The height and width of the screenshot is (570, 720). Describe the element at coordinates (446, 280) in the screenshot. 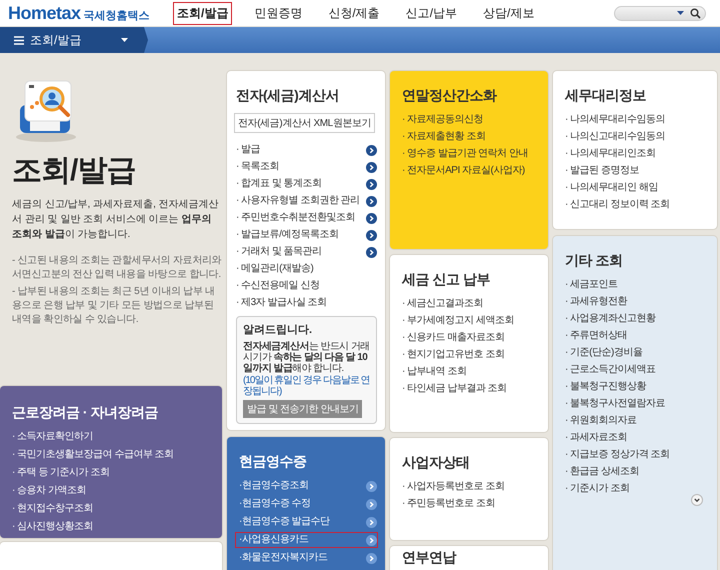

I see `card-title: 세금 신고 납부` at that location.